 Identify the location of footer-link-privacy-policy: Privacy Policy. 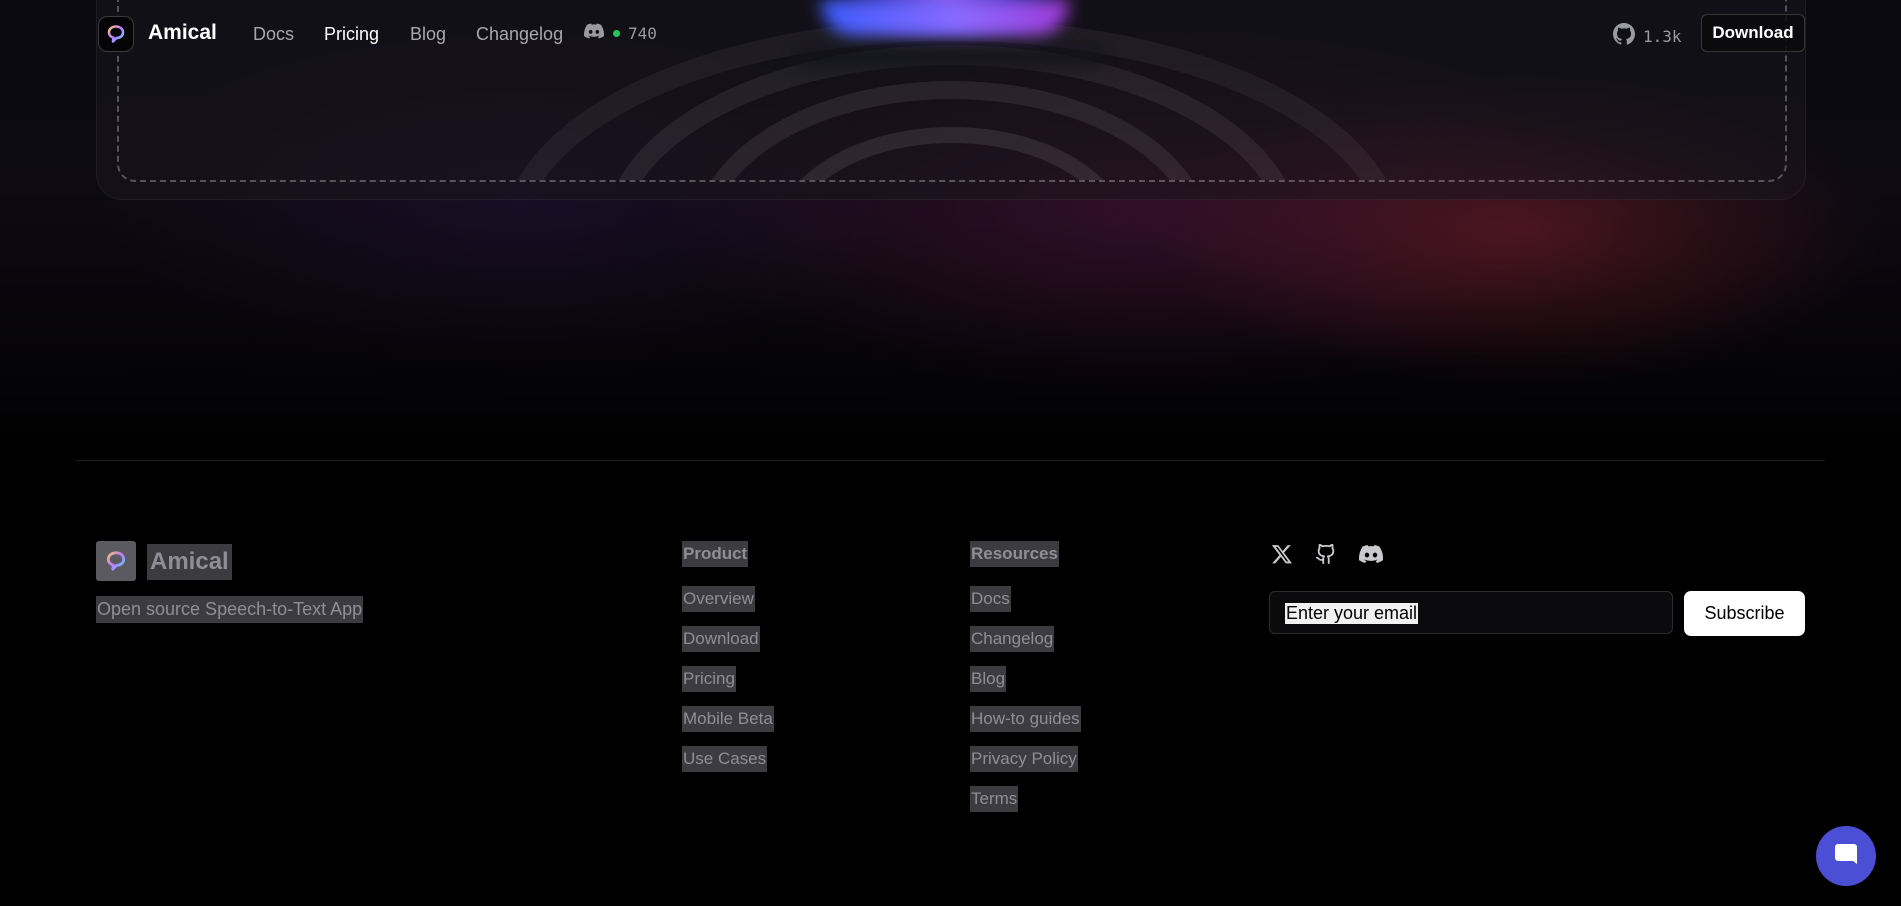
(1024, 759).